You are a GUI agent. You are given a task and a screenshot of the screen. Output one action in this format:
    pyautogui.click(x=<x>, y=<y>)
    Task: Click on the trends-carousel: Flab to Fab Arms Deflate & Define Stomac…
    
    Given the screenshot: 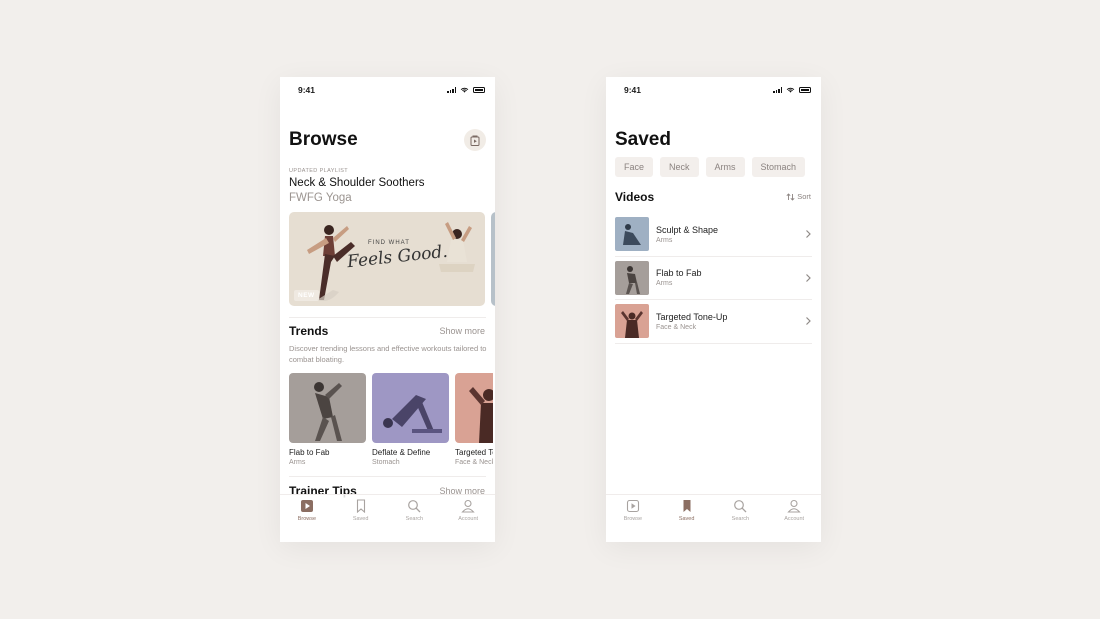 What is the action you would take?
    pyautogui.click(x=391, y=419)
    